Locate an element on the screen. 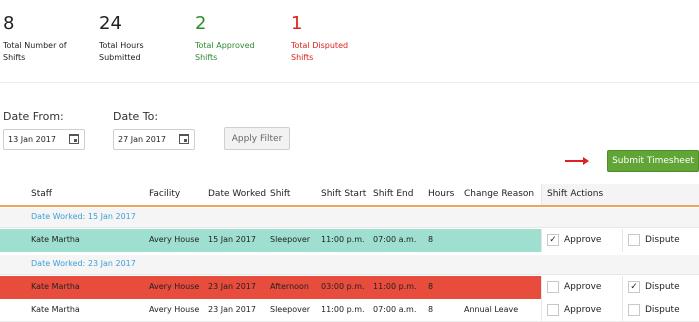 The width and height of the screenshot is (699, 322). stat-label-line2: Submitted is located at coordinates (120, 57).